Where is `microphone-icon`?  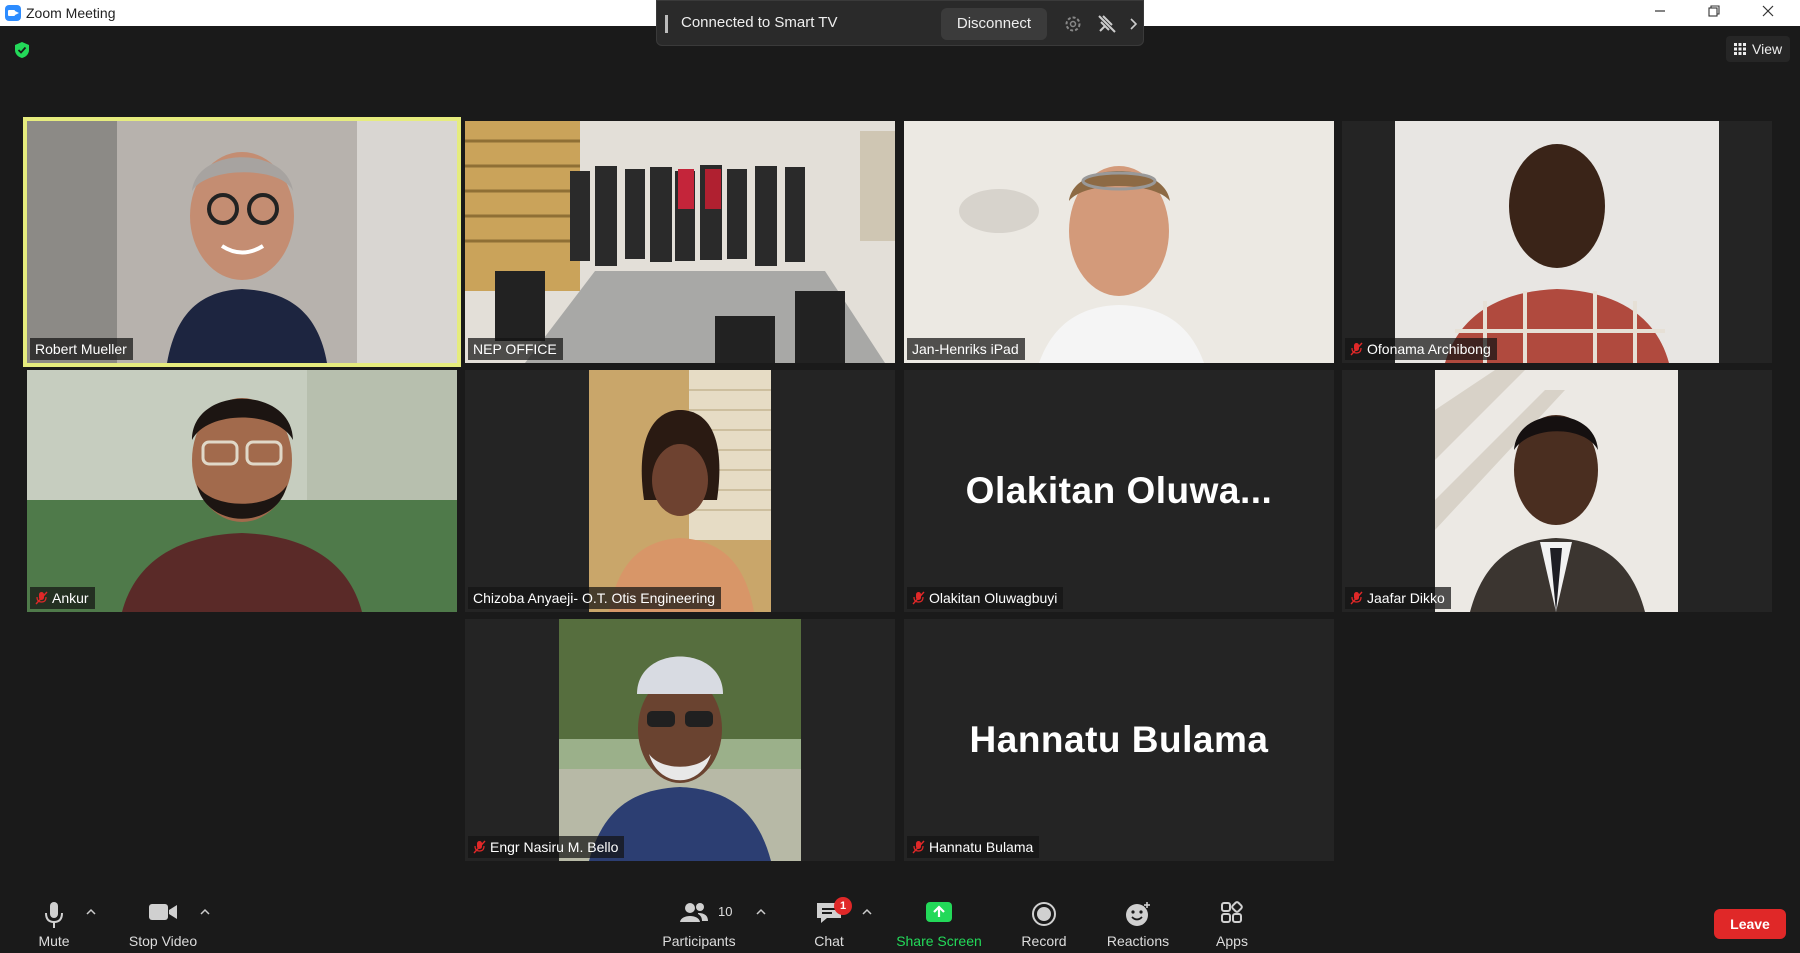 microphone-icon is located at coordinates (54, 915).